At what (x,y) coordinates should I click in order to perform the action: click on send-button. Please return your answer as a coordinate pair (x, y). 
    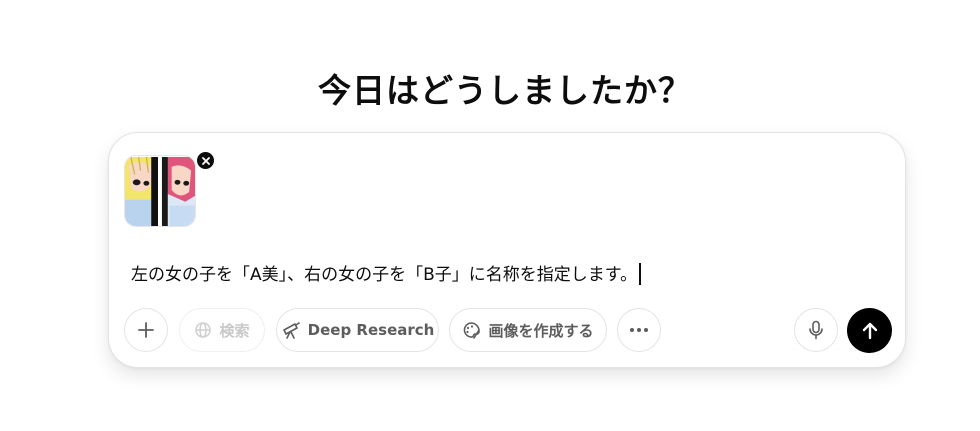
    Looking at the image, I should click on (869, 330).